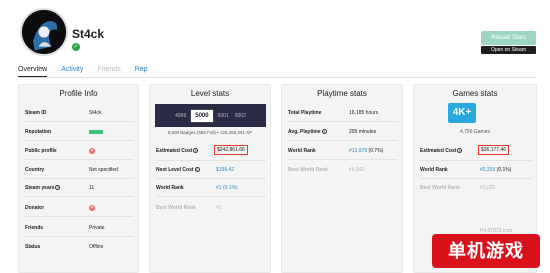  I want to click on row-label: Reputation, so click(38, 132).